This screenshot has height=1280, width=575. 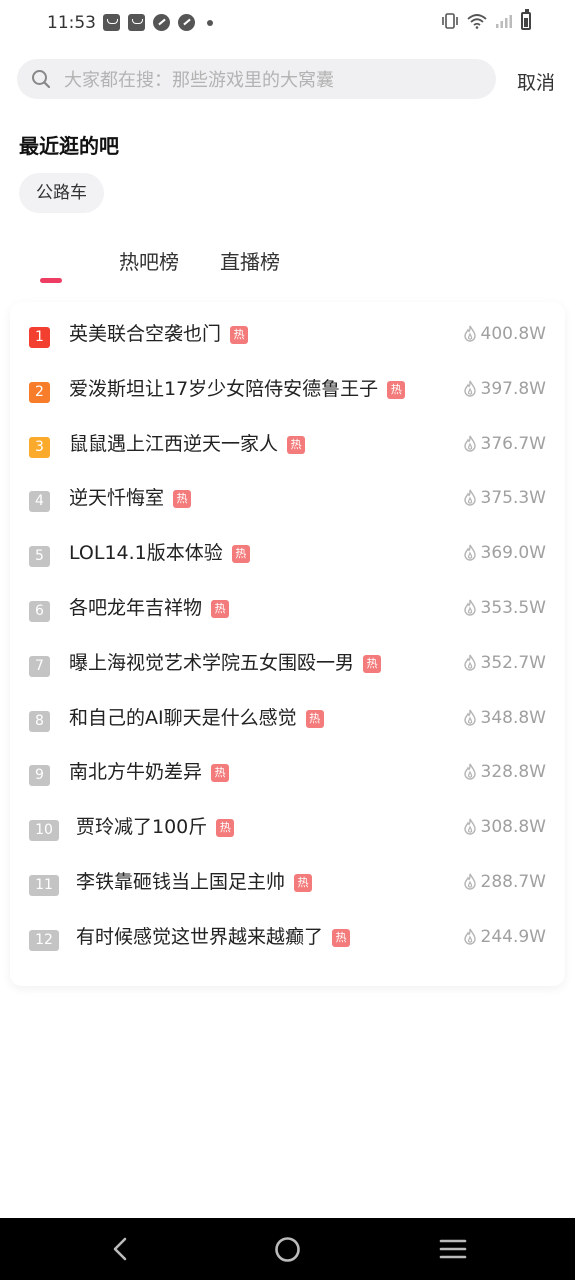 I want to click on hot-list-row: 3 鼠鼠遇上江西逆天一家人热 376.7W, so click(x=287, y=447).